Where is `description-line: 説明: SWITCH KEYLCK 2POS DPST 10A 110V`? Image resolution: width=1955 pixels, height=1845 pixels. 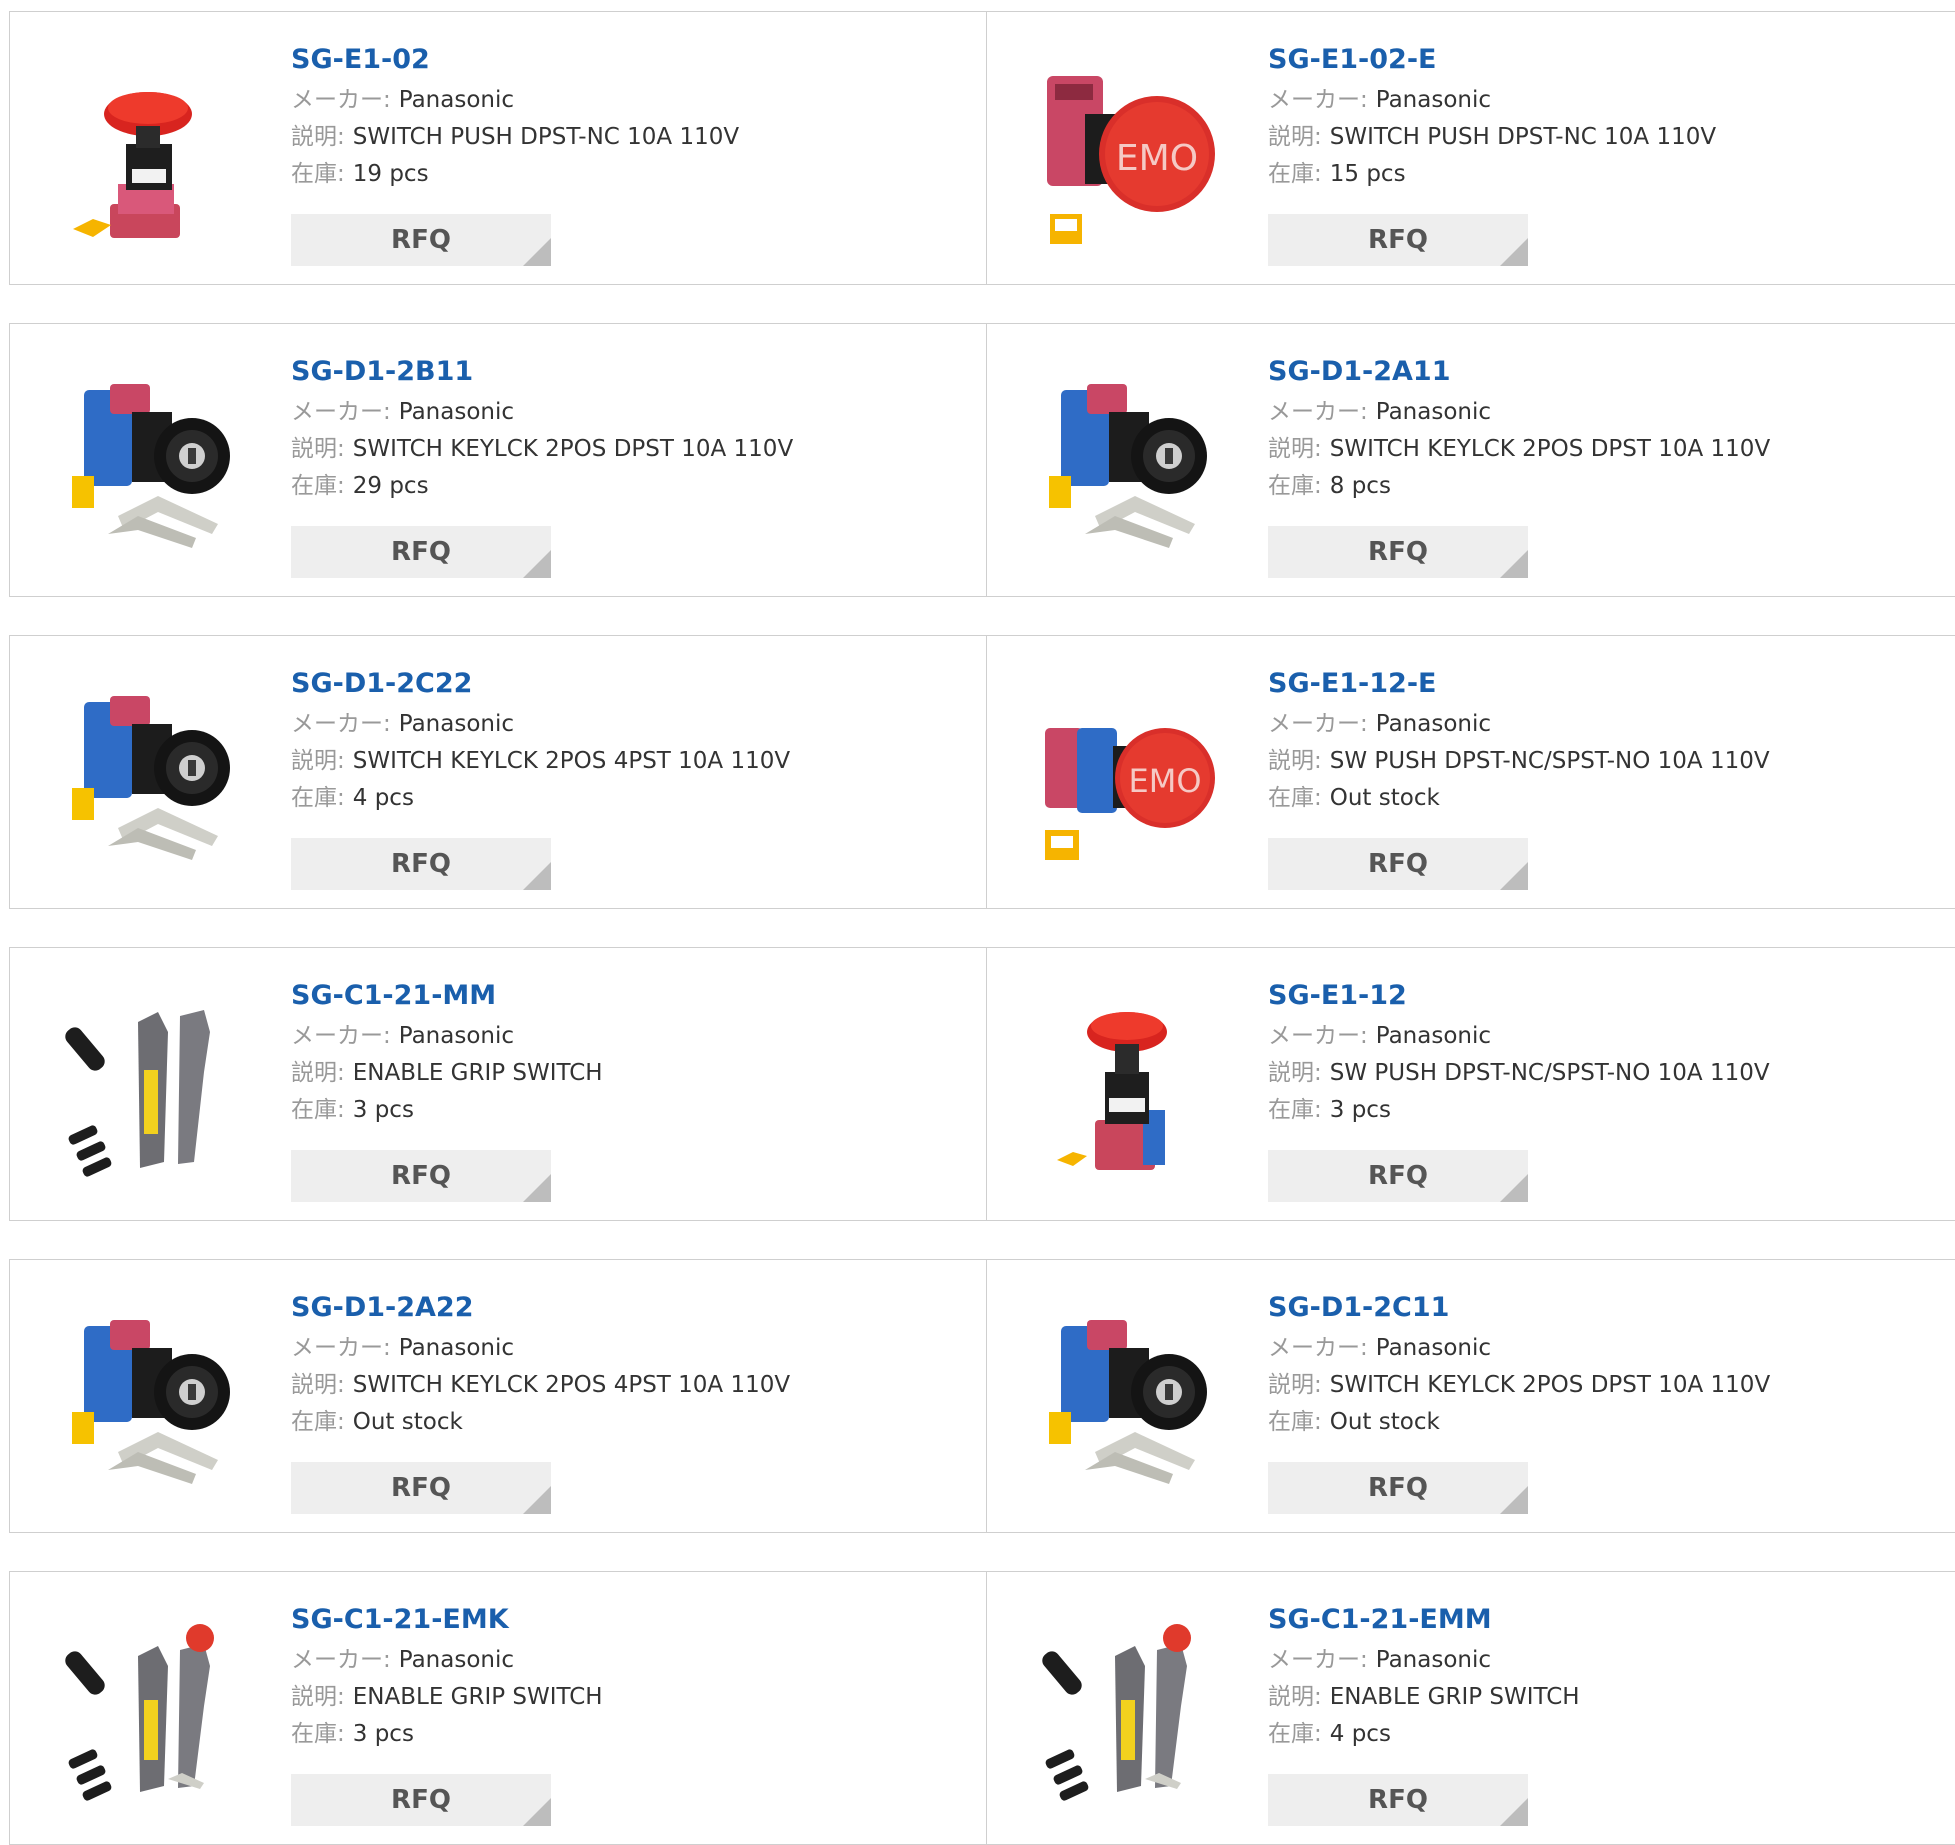 description-line: 説明: SWITCH KEYLCK 2POS DPST 10A 110V is located at coordinates (1598, 1385).